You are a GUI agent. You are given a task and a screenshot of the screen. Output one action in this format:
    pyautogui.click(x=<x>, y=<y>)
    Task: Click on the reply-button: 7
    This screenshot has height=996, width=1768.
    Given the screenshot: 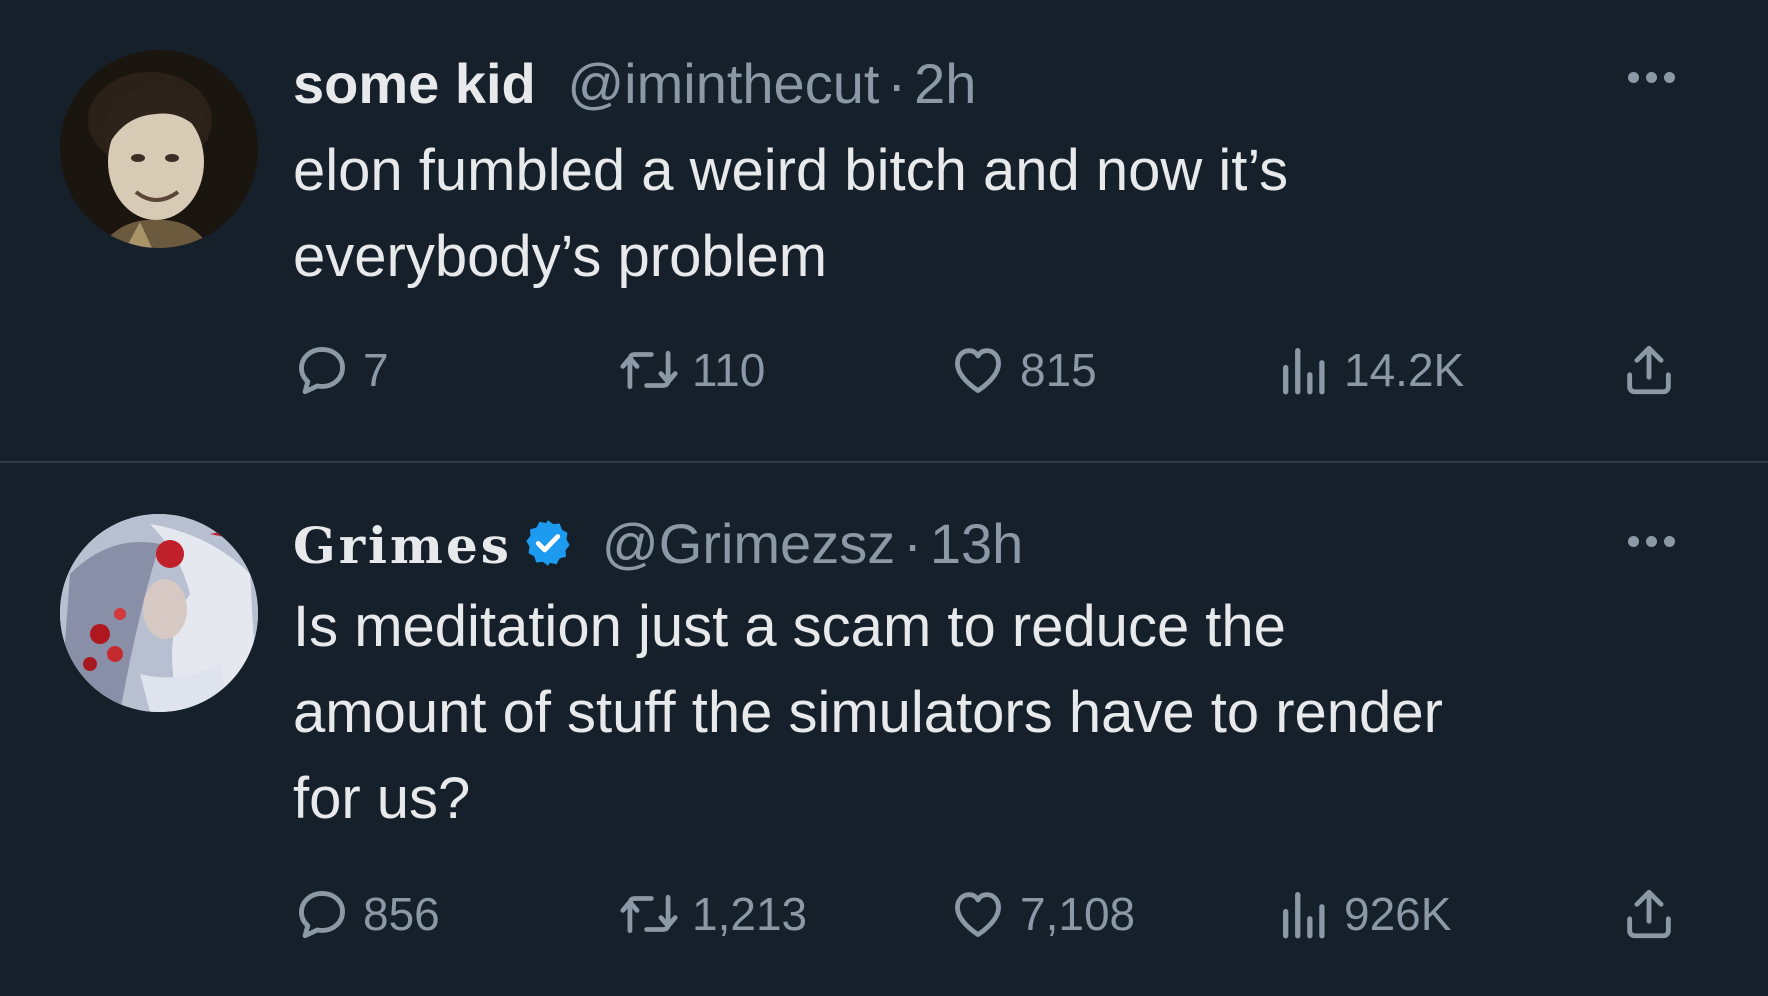 What is the action you would take?
    pyautogui.click(x=341, y=370)
    